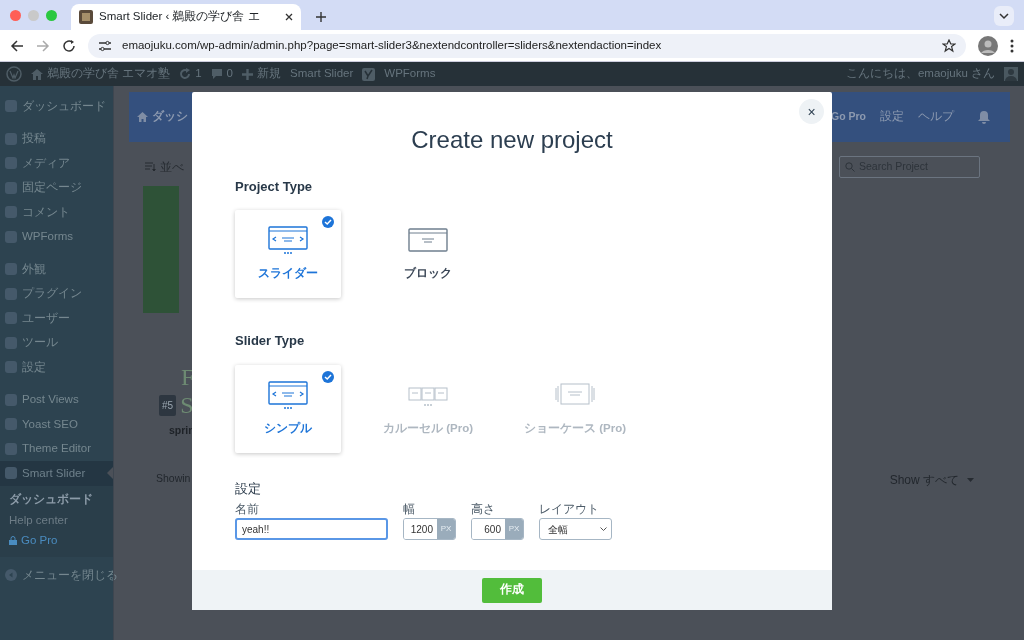 This screenshot has width=1024, height=640. I want to click on search-icon, so click(850, 167).